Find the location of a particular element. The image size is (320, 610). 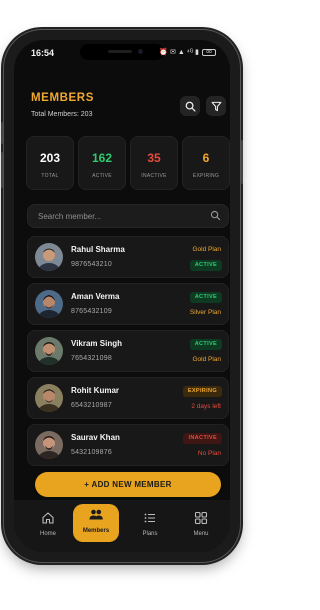

search-icon is located at coordinates (190, 106).